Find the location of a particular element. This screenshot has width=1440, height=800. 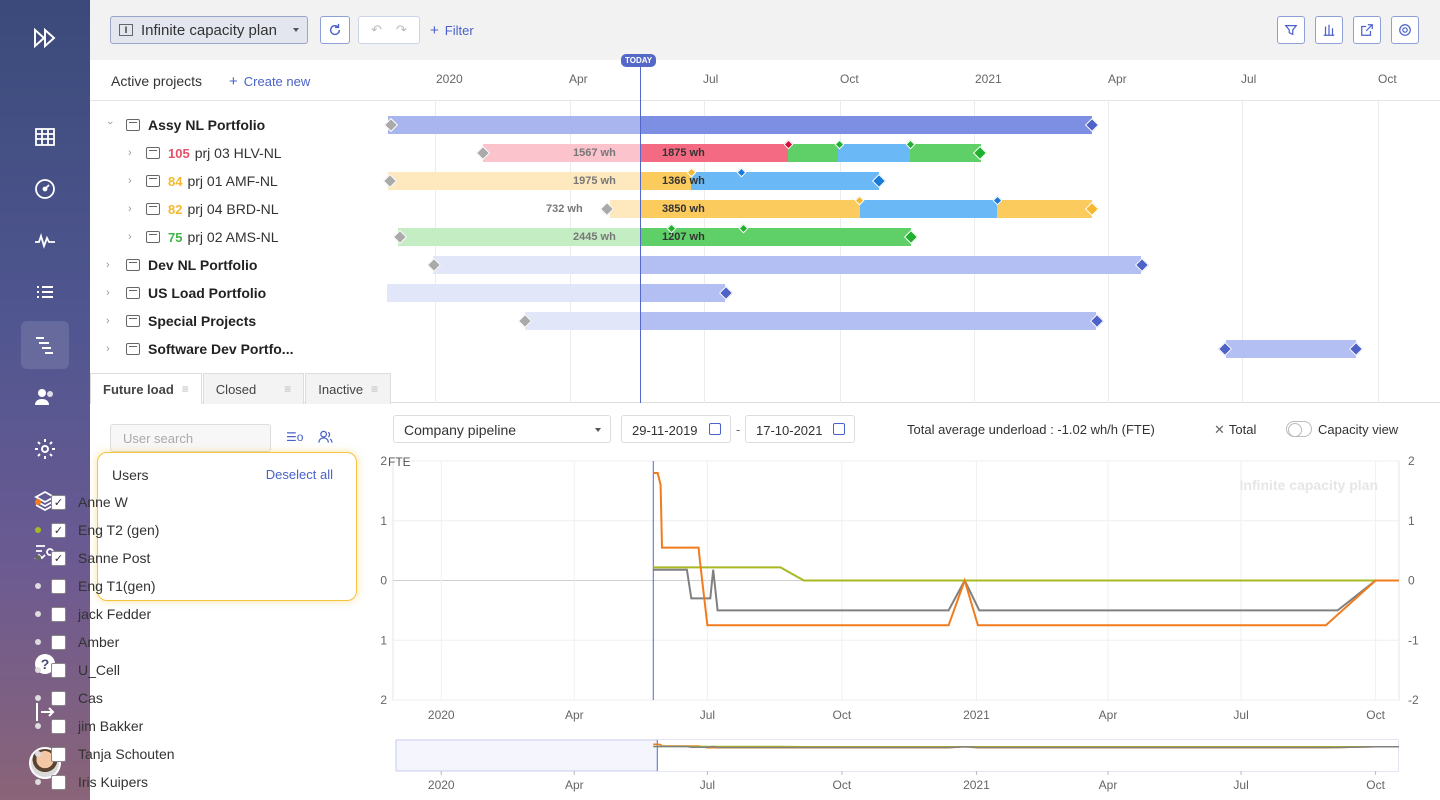

gantt-row-project: › 82 prj 04 BRD-NL is located at coordinates (278, 209).